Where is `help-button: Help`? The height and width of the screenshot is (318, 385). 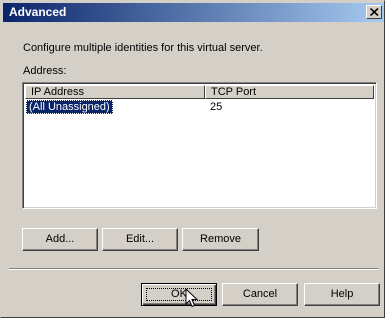
help-button: Help is located at coordinates (342, 294).